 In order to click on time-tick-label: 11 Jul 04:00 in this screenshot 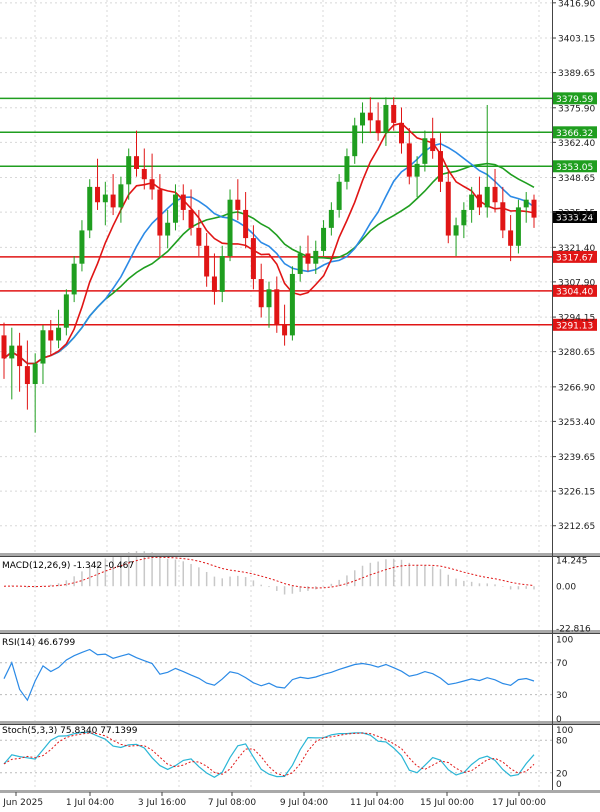, I will do `click(377, 803)`.